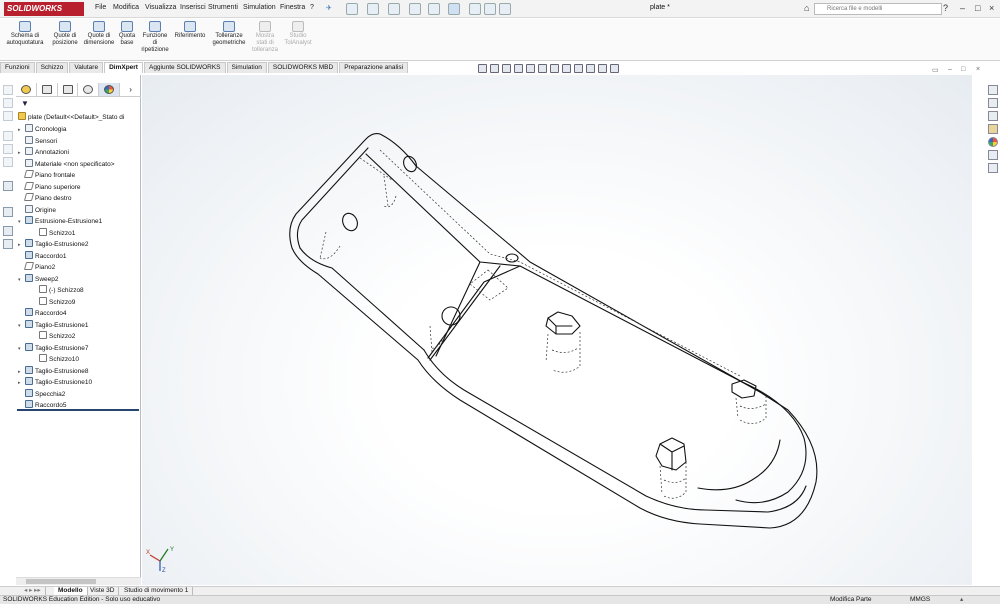 The height and width of the screenshot is (604, 1000). I want to click on tree-item: Piano superiore, so click(49, 187).